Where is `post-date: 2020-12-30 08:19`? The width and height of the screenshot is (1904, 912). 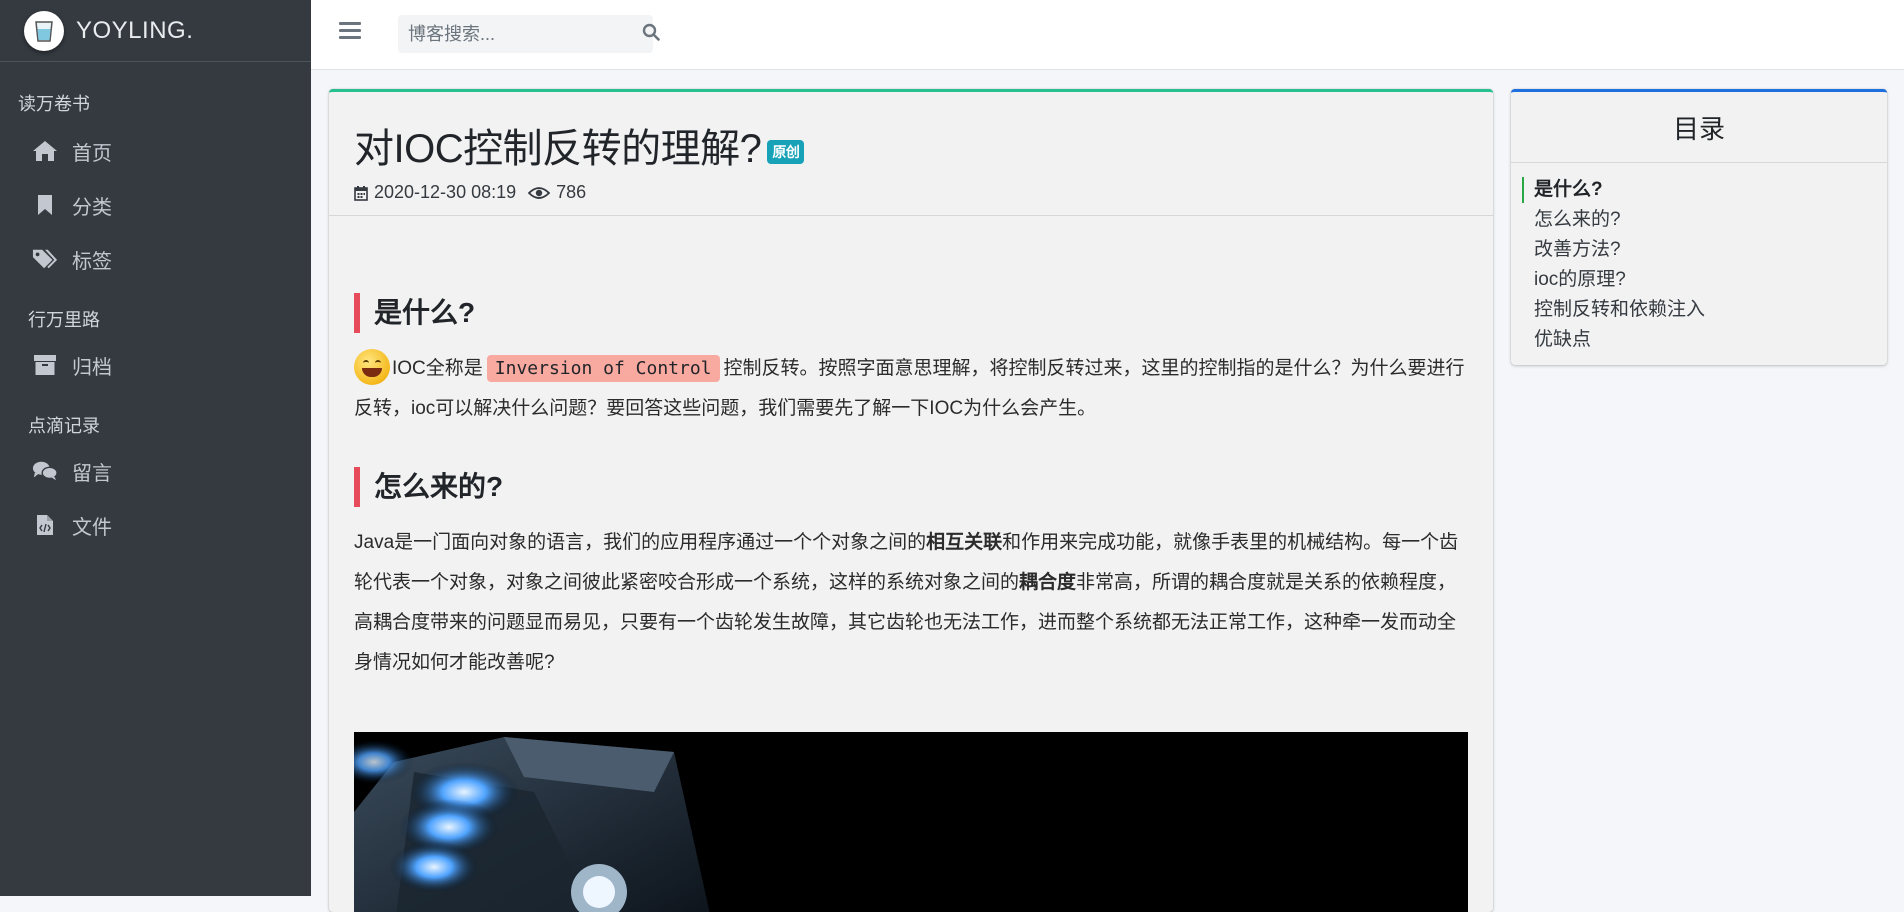 post-date: 2020-12-30 08:19 is located at coordinates (445, 192).